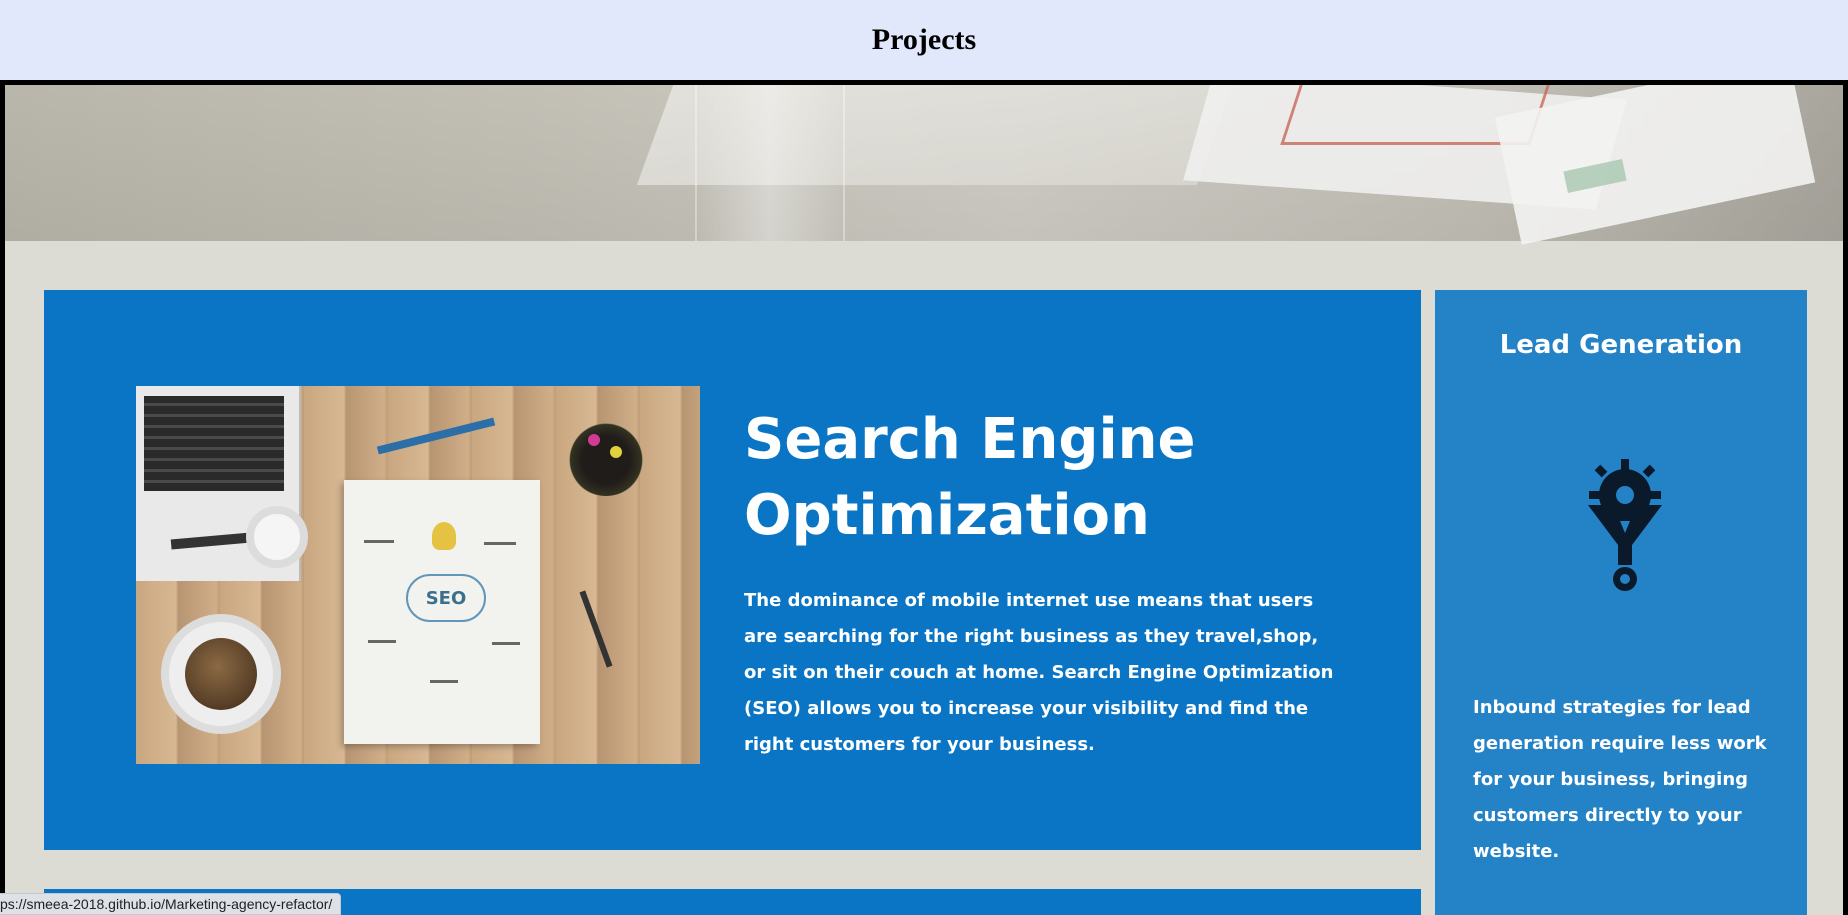  I want to click on pen-graphic, so click(596, 629).